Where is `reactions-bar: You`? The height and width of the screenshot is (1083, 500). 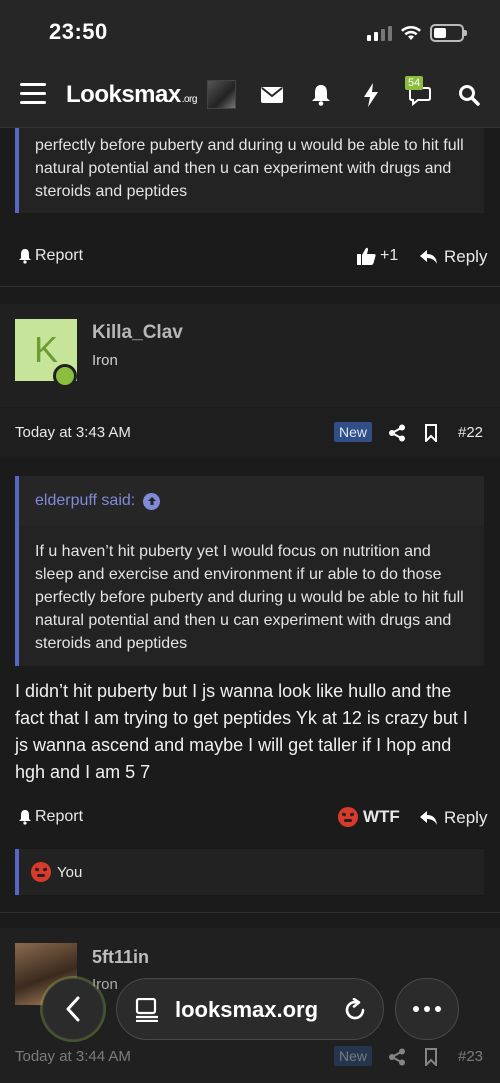 reactions-bar: You is located at coordinates (249, 872).